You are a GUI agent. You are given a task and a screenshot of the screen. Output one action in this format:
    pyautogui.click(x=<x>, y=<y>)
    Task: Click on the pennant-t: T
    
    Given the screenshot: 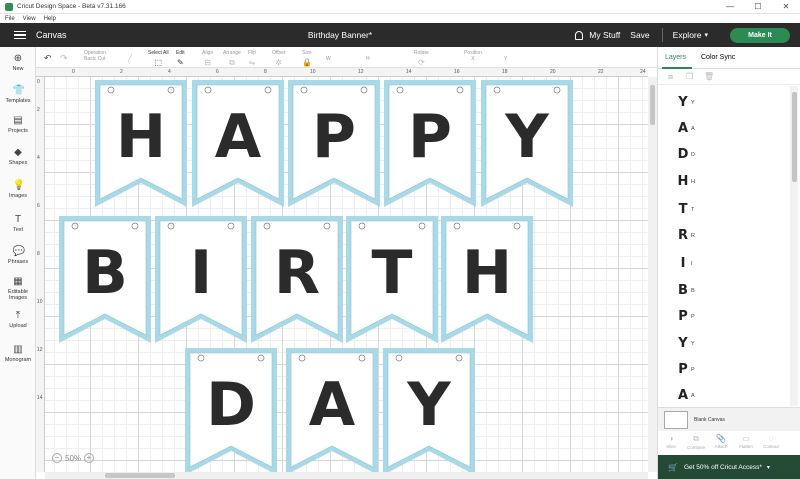 What is the action you would take?
    pyautogui.click(x=392, y=280)
    